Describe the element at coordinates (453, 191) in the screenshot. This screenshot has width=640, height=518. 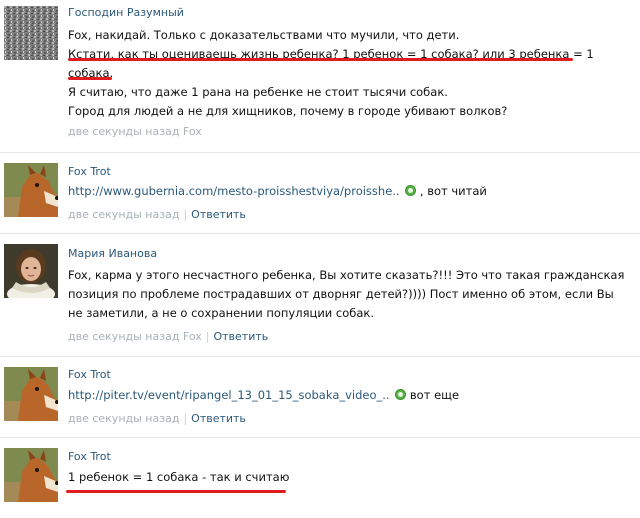
I see `comment-text-tail: , вот читай` at that location.